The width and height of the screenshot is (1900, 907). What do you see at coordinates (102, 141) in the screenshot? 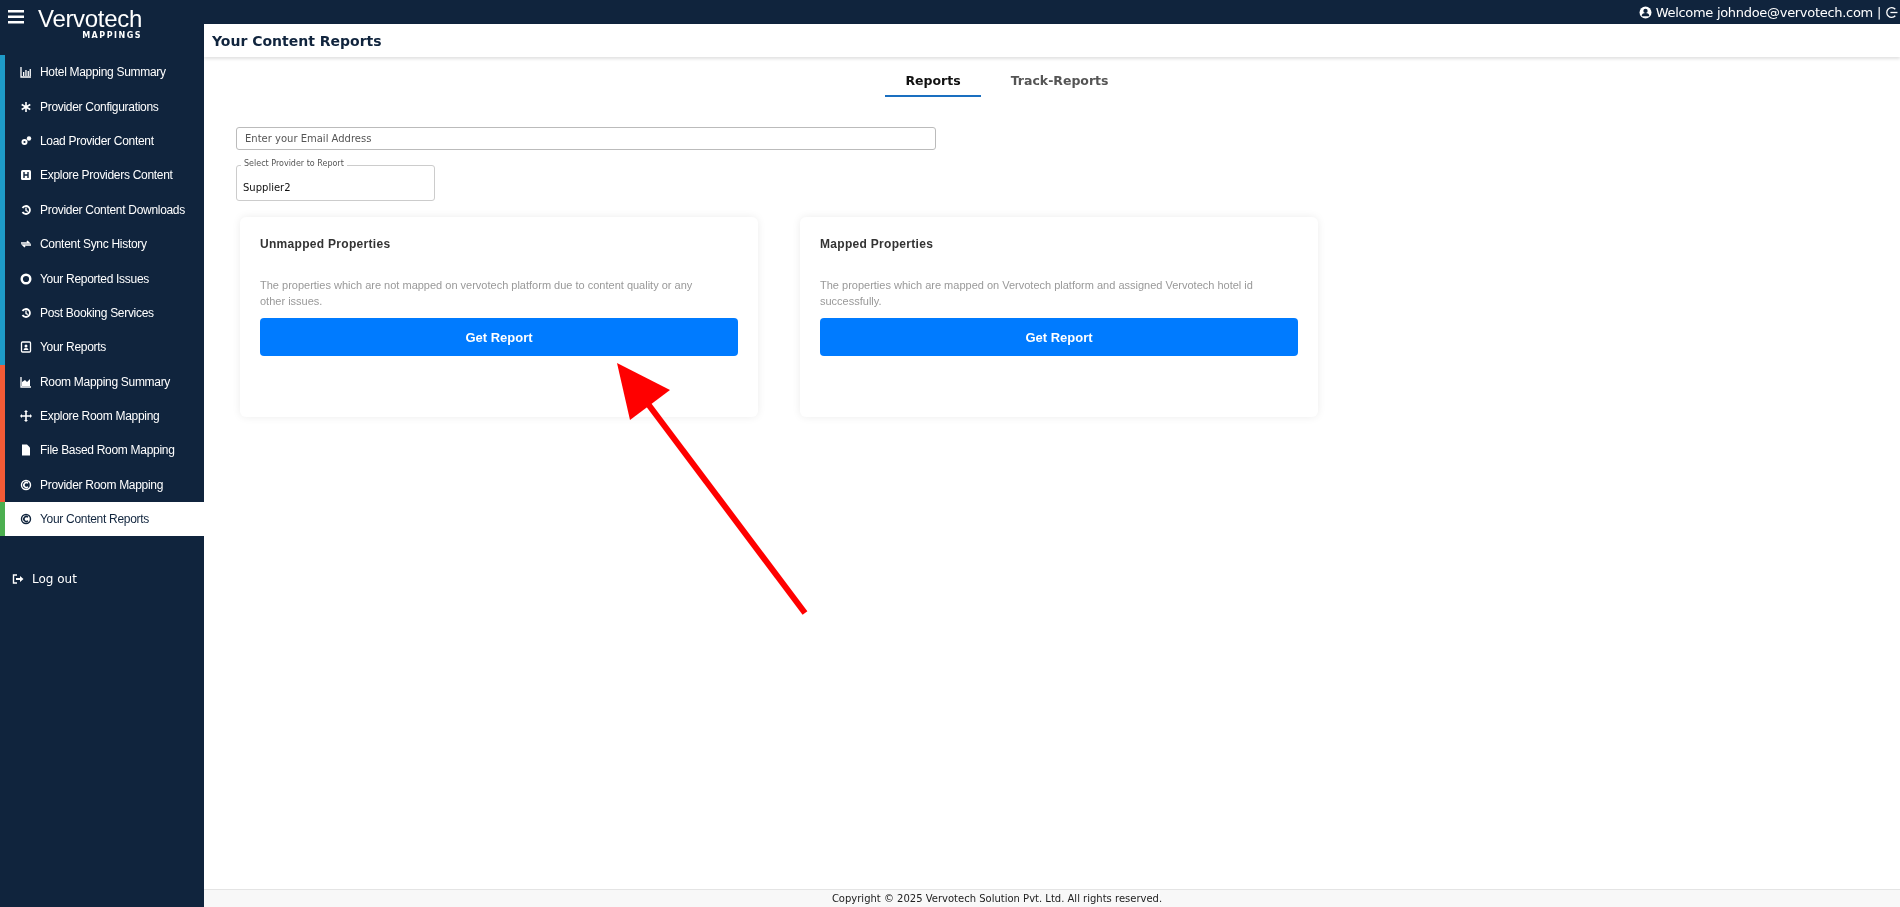
I see `sidebar-item: Load Provider Content` at bounding box center [102, 141].